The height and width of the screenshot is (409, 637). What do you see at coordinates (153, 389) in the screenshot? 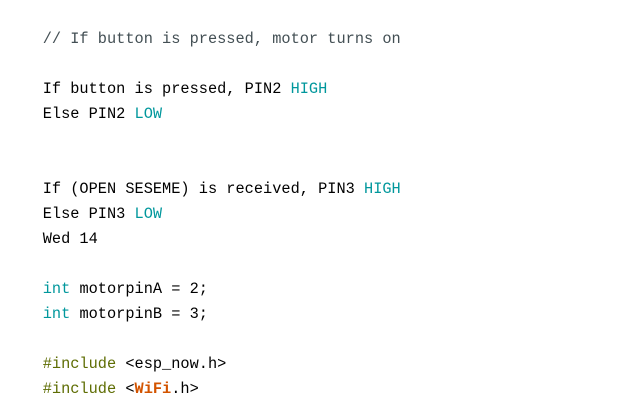
I see `code-library-keyword: WiFi` at bounding box center [153, 389].